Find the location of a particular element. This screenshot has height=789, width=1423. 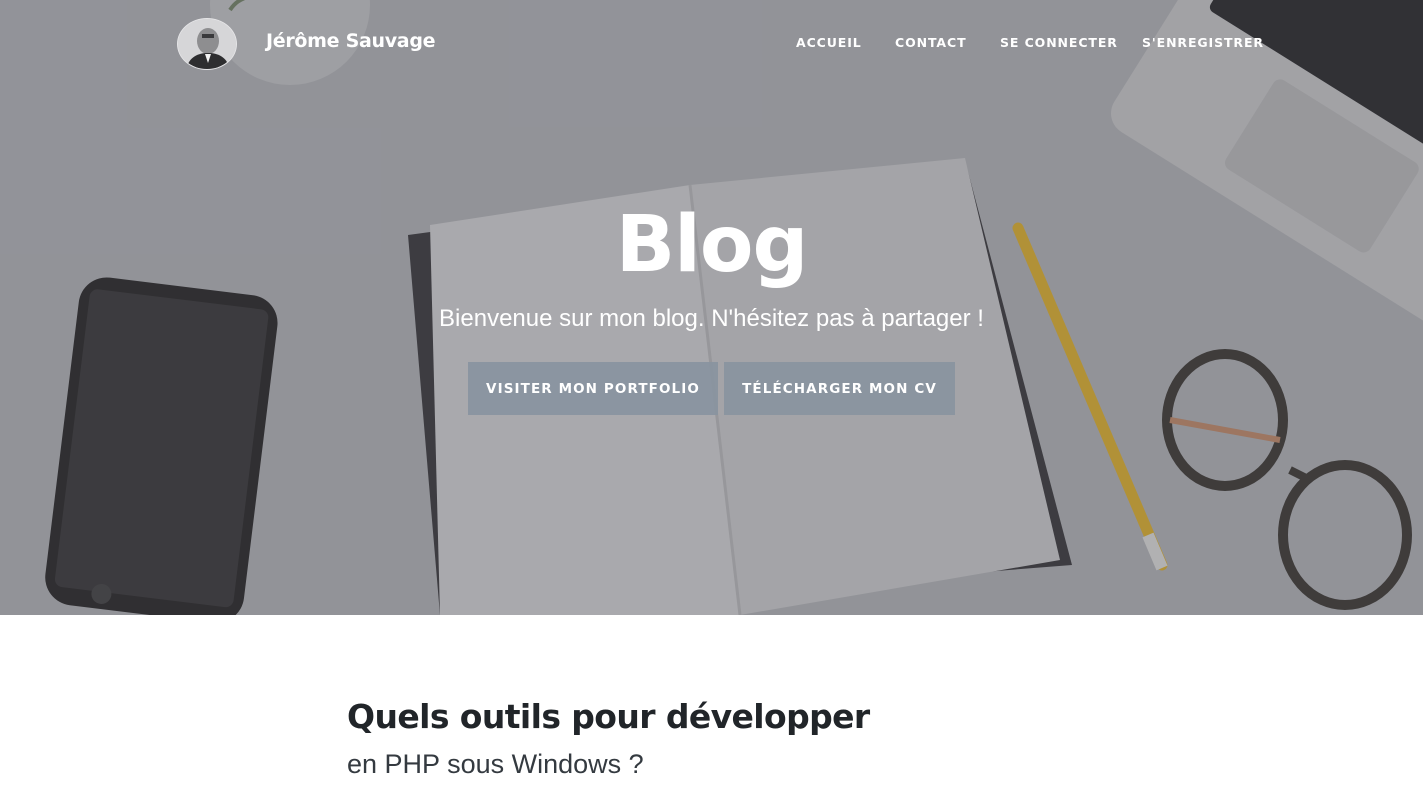

nav-link-login: SE CONNECTER is located at coordinates (1059, 42).